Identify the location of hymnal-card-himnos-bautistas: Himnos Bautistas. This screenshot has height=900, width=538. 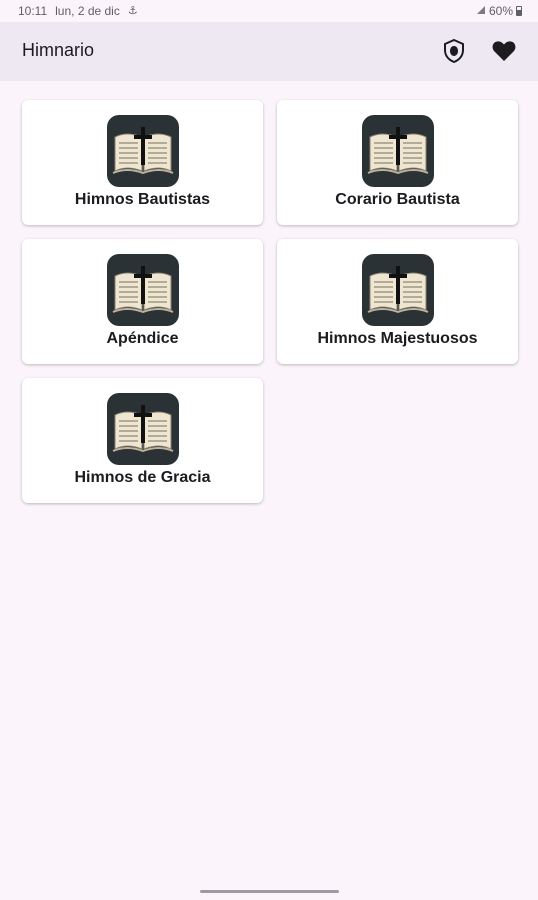
(142, 162).